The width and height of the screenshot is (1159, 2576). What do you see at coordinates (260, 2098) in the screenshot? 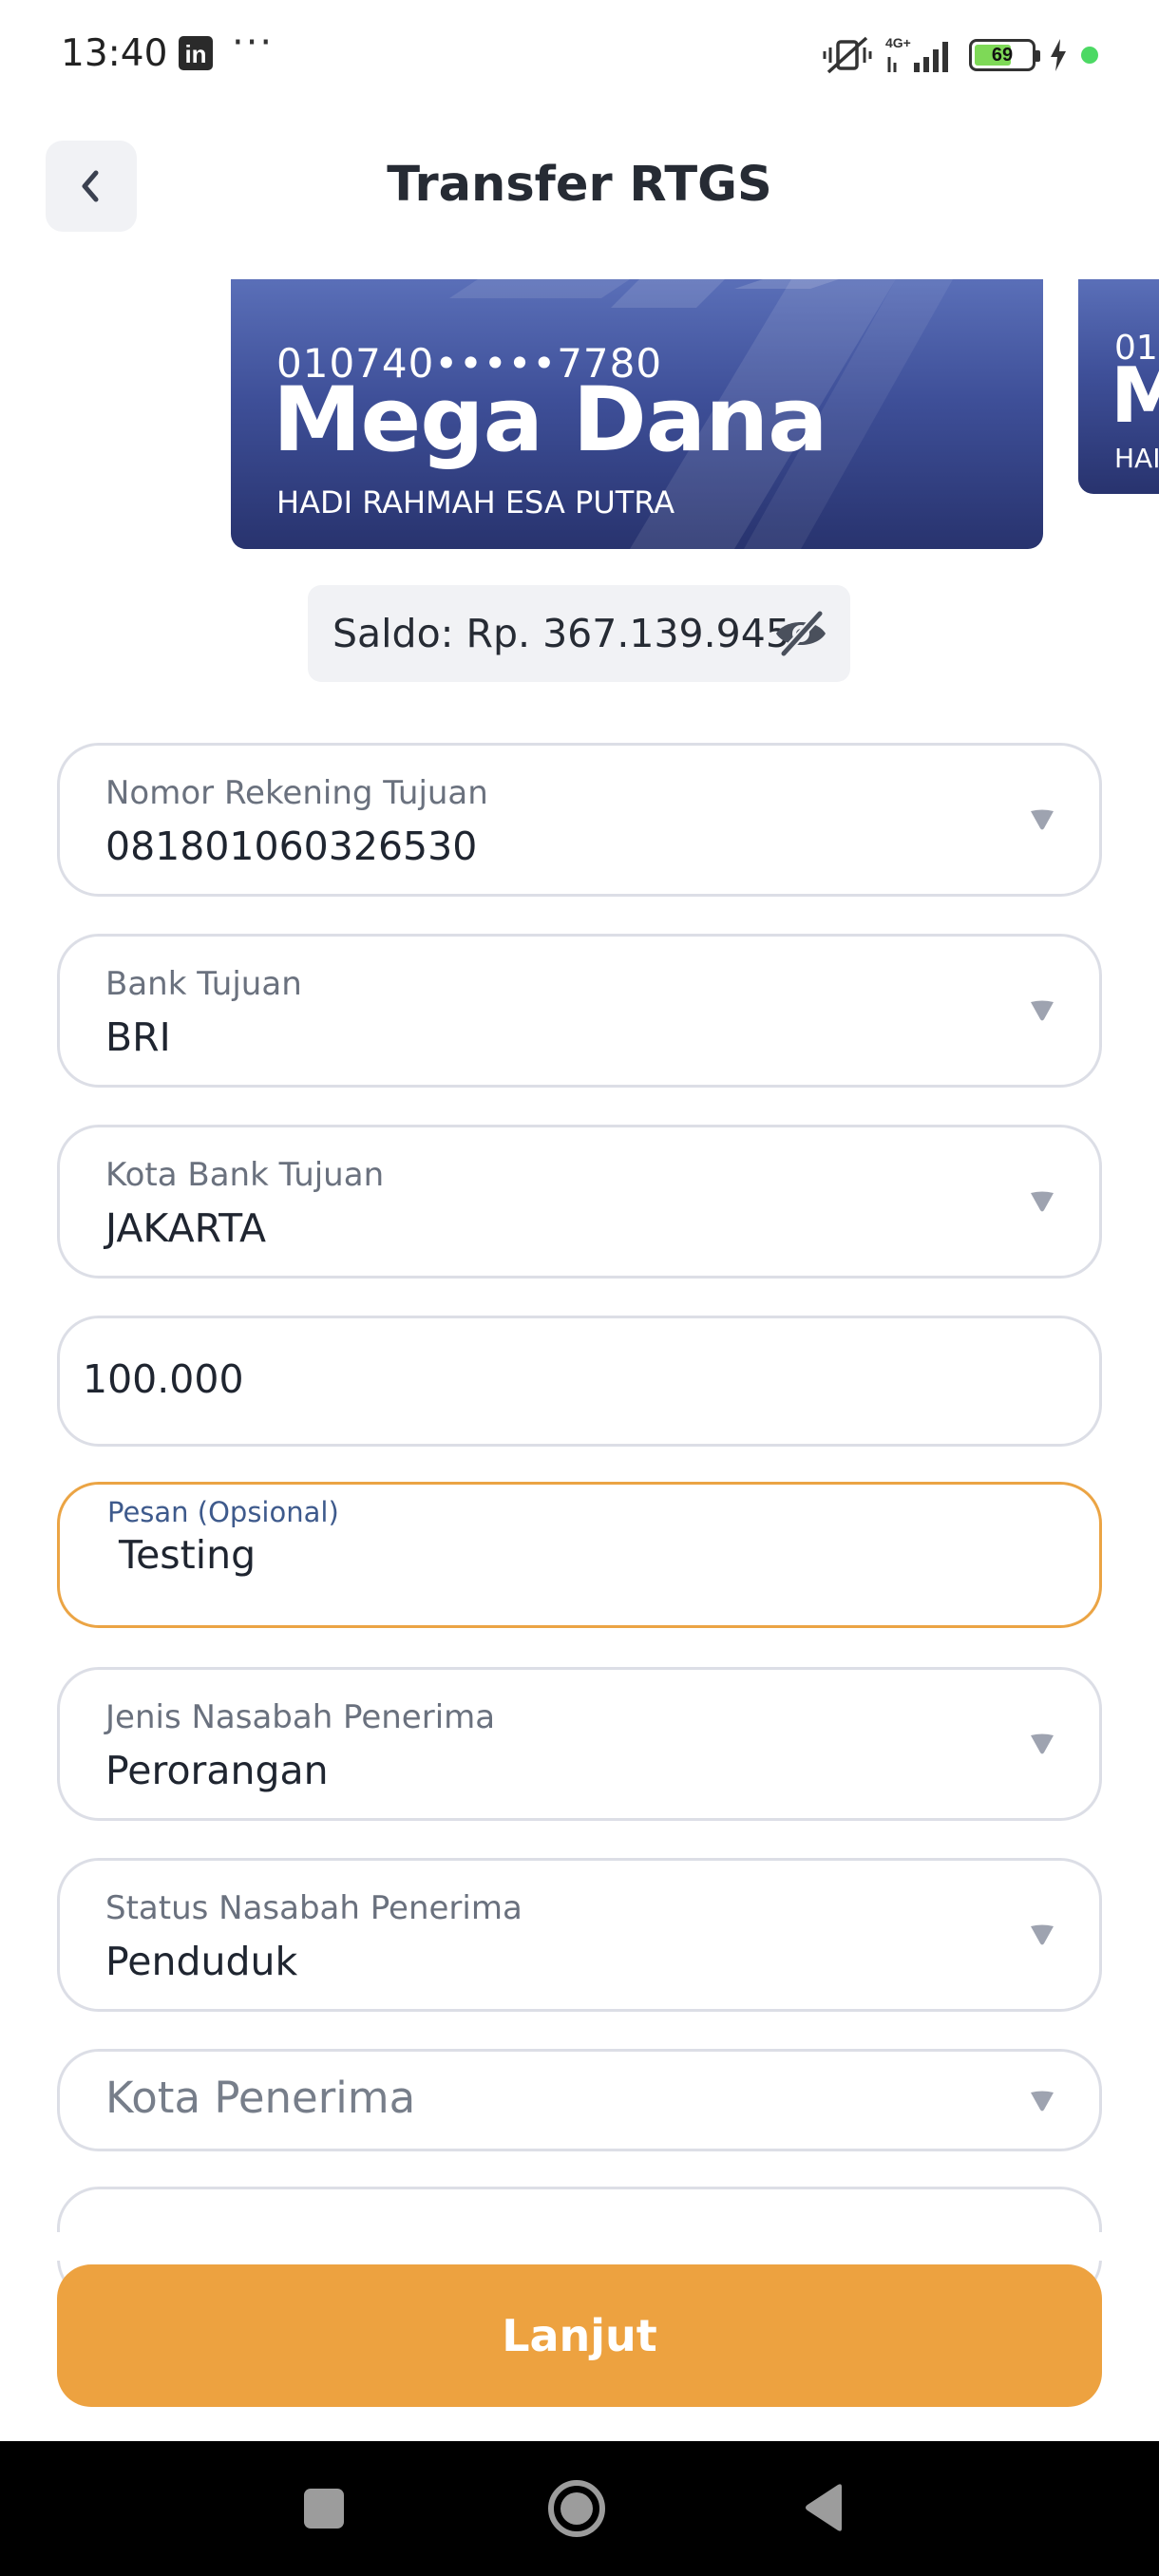
I see `field-placeholder: Kota Penerima` at bounding box center [260, 2098].